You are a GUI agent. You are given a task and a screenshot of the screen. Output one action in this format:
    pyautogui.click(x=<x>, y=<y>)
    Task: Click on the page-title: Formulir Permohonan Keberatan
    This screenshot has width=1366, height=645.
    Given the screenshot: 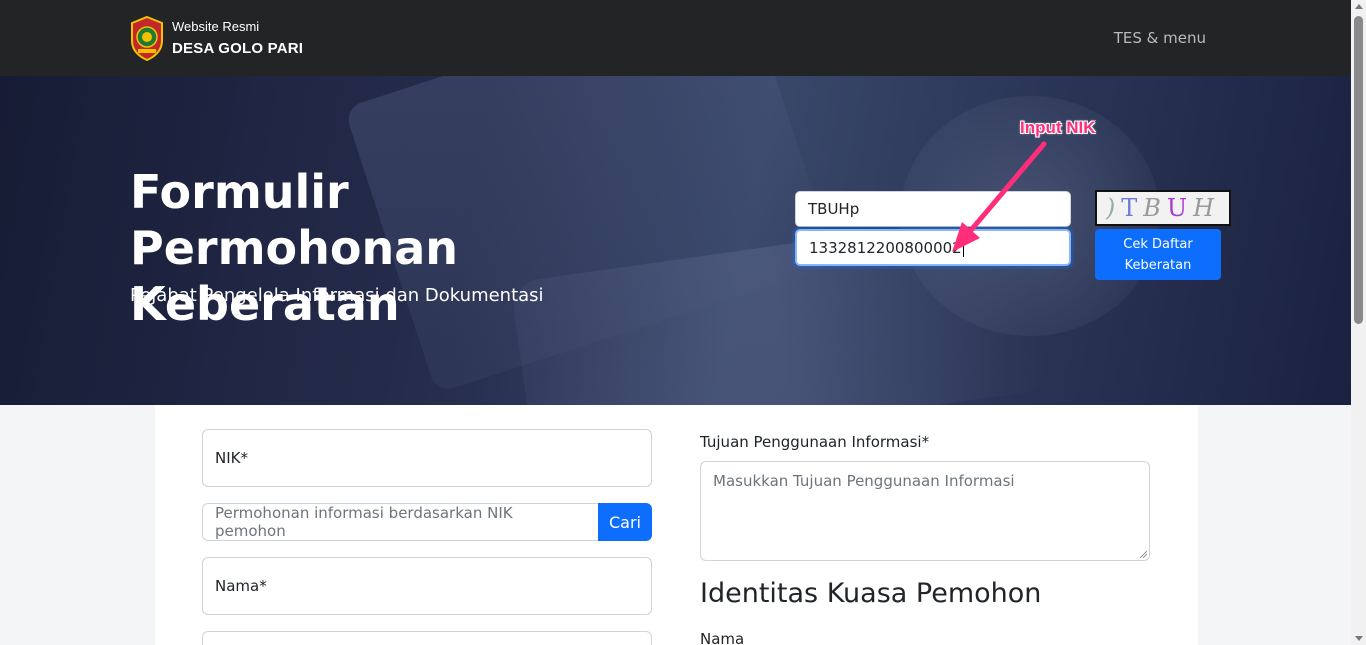 What is the action you would take?
    pyautogui.click(x=294, y=248)
    